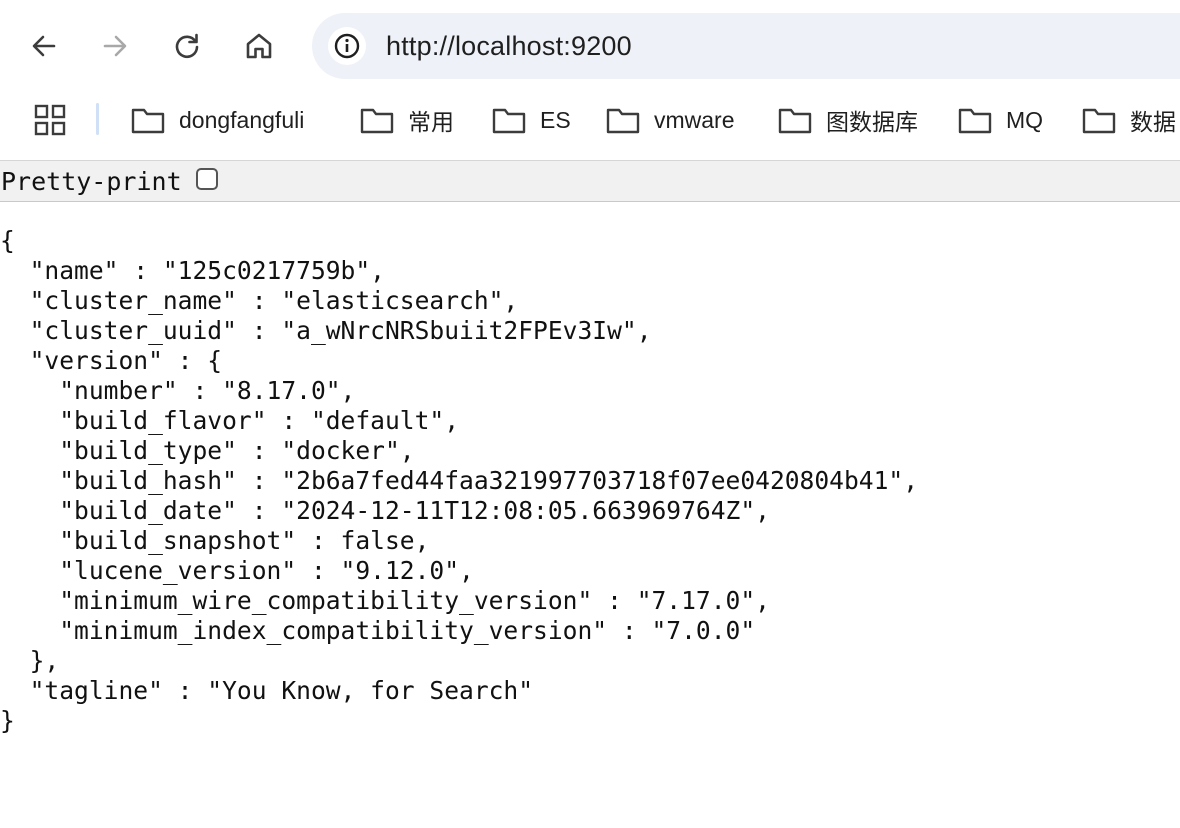  What do you see at coordinates (590, 181) in the screenshot?
I see `pretty-print-bar: Pretty-print` at bounding box center [590, 181].